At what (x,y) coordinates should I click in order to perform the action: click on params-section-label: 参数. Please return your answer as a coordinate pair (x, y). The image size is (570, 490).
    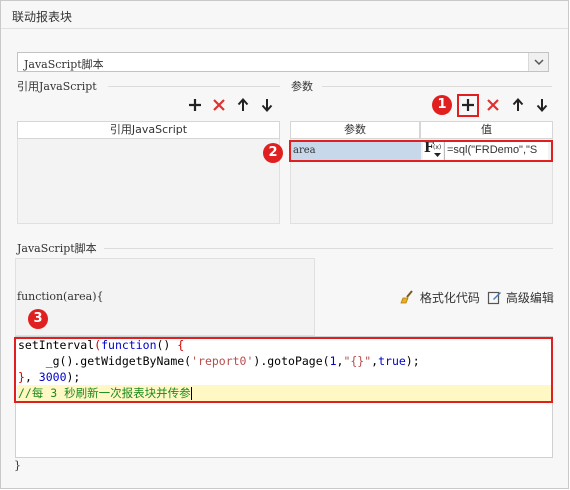
    Looking at the image, I should click on (302, 86).